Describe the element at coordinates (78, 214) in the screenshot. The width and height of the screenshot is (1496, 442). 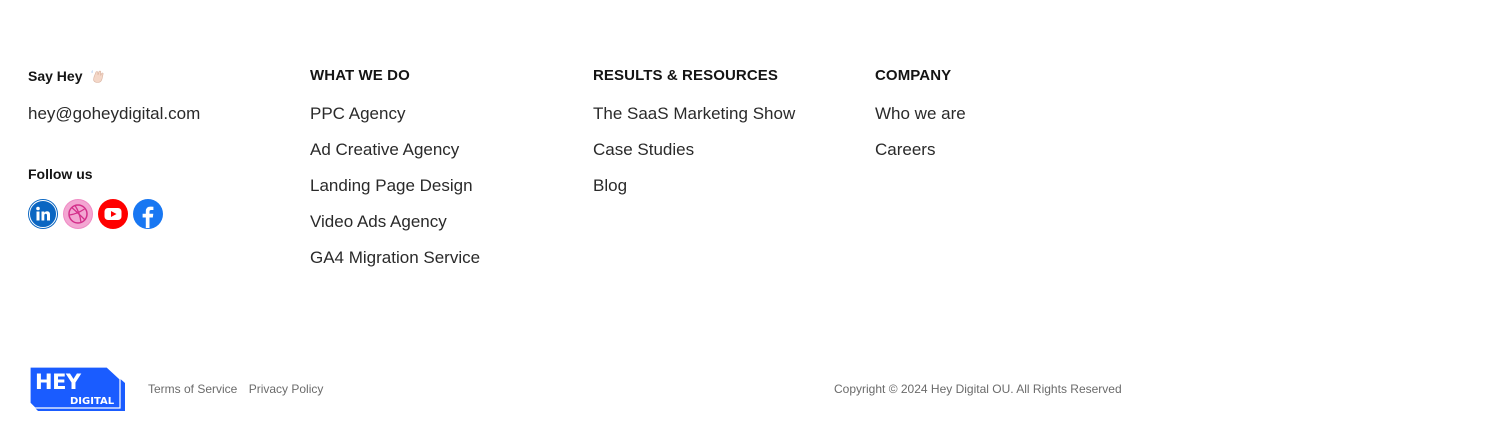
I see `dribbble-icon` at that location.